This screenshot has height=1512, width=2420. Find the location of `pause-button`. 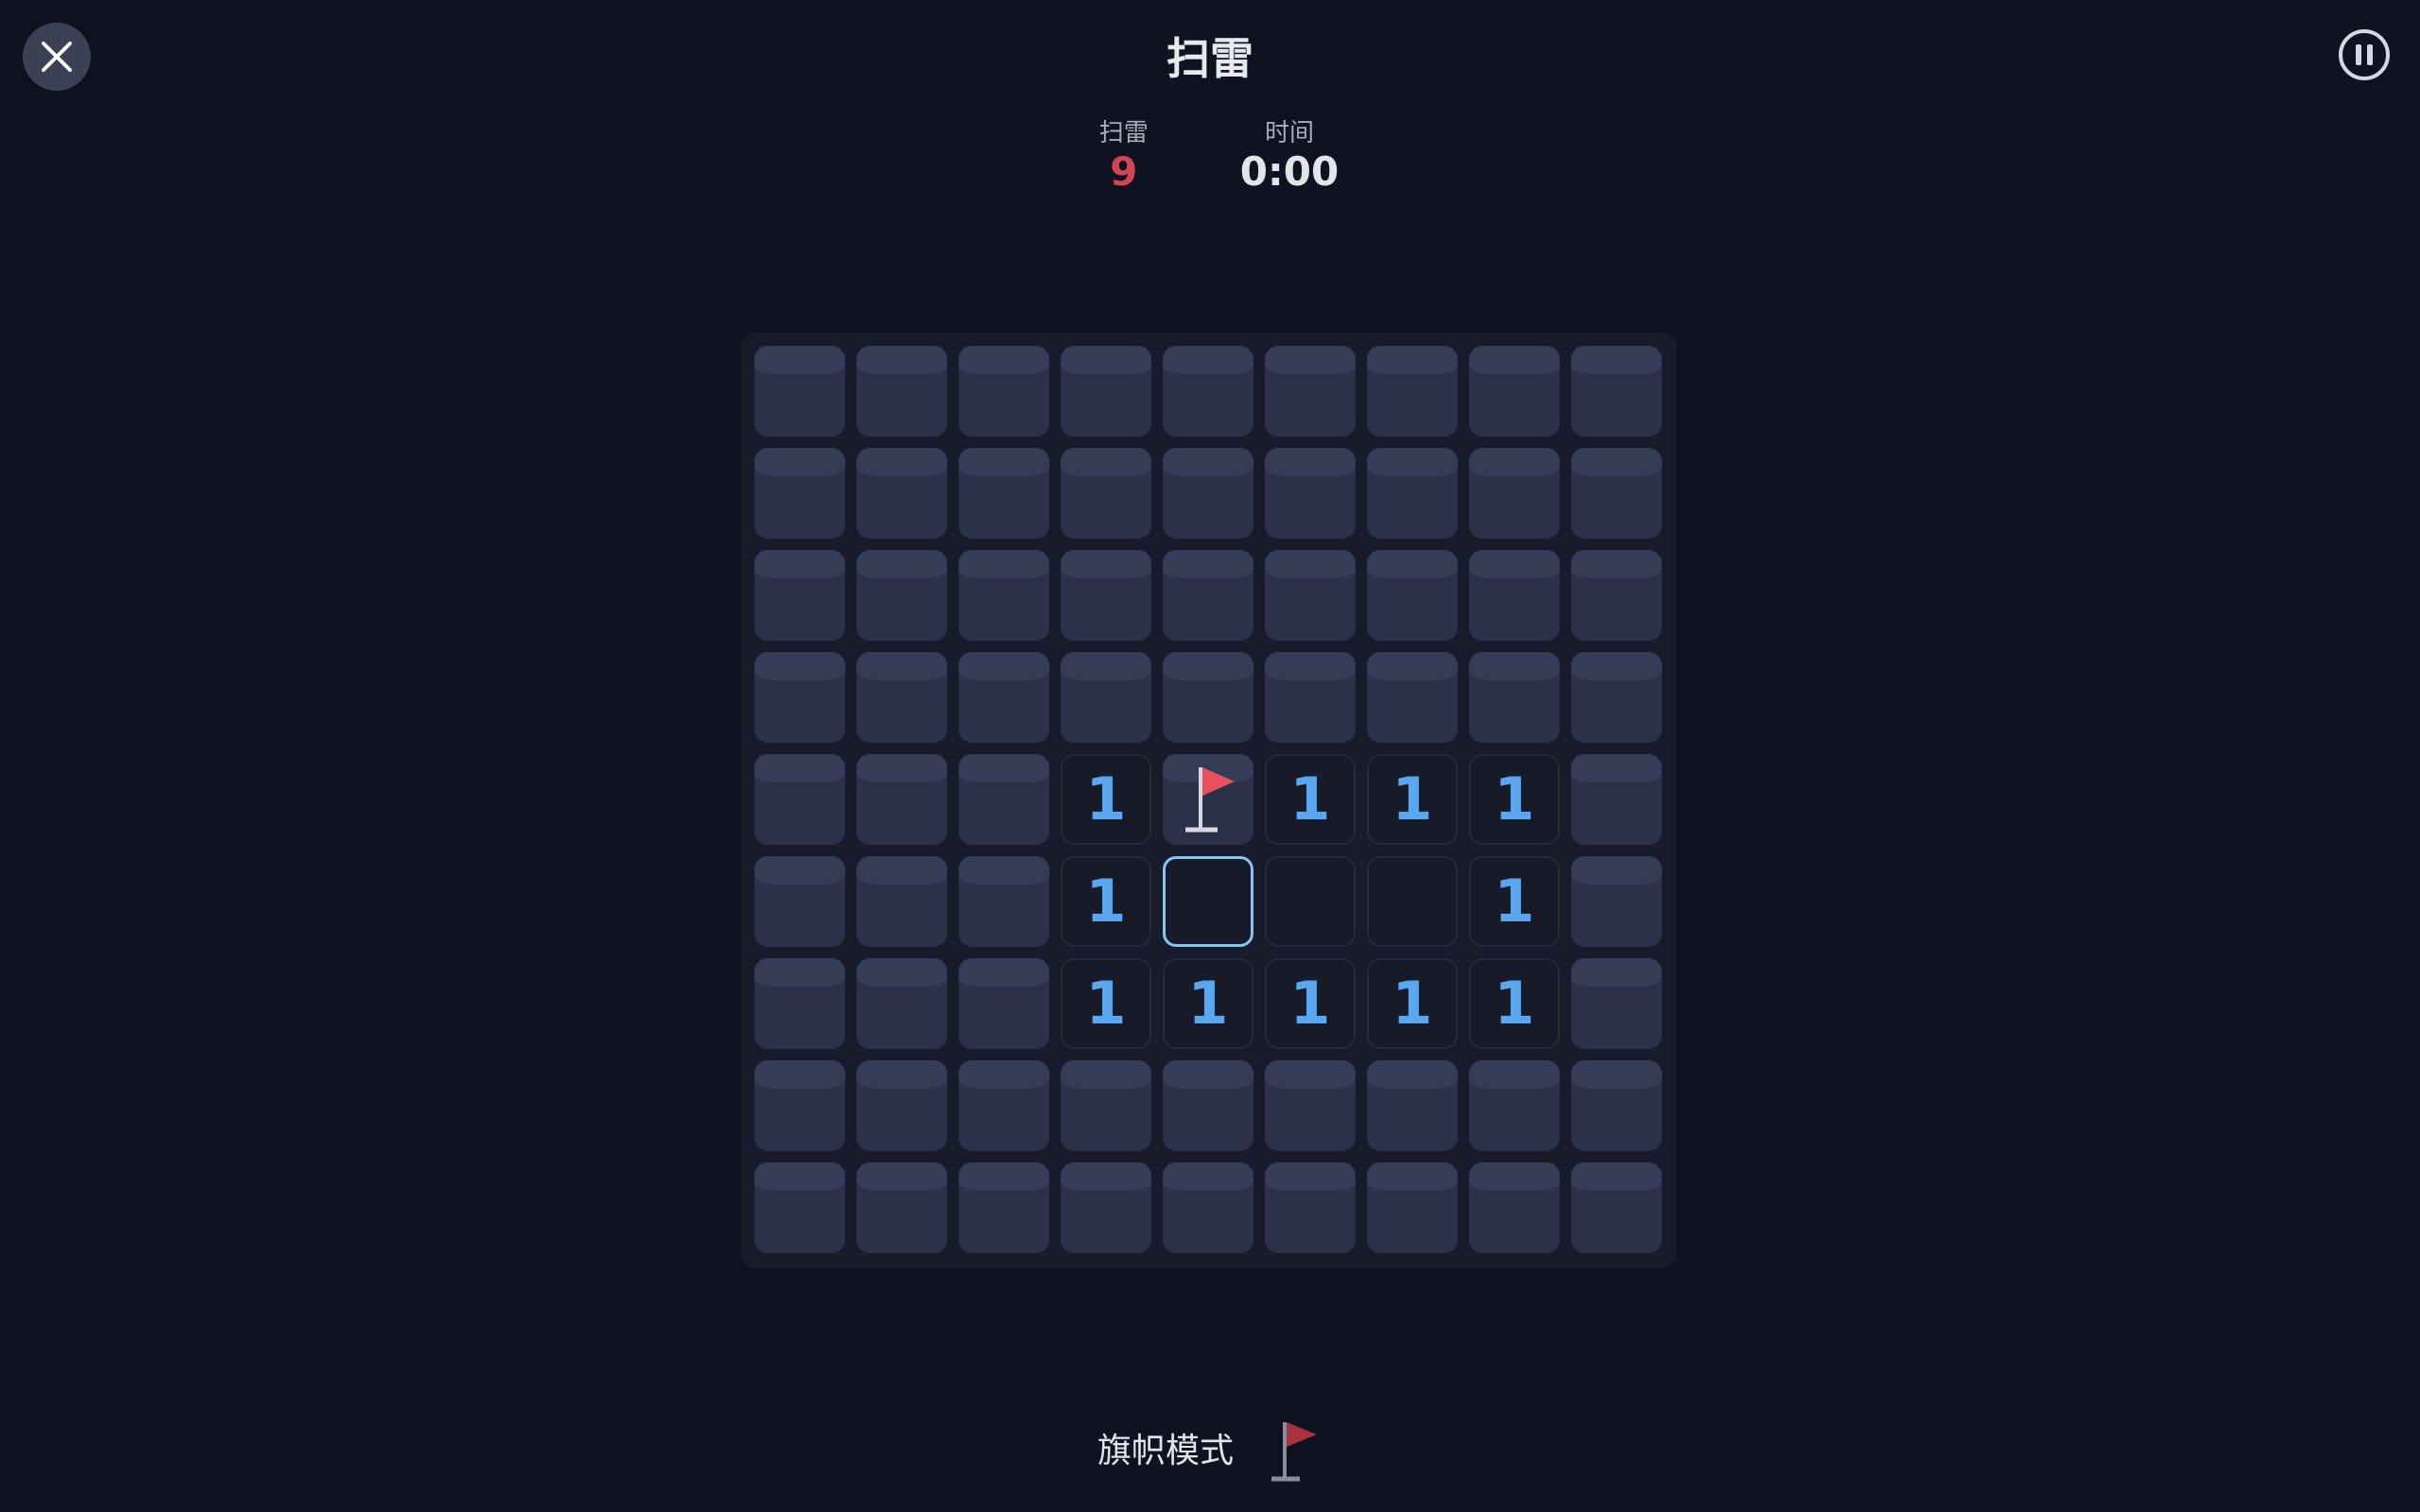

pause-button is located at coordinates (2364, 54).